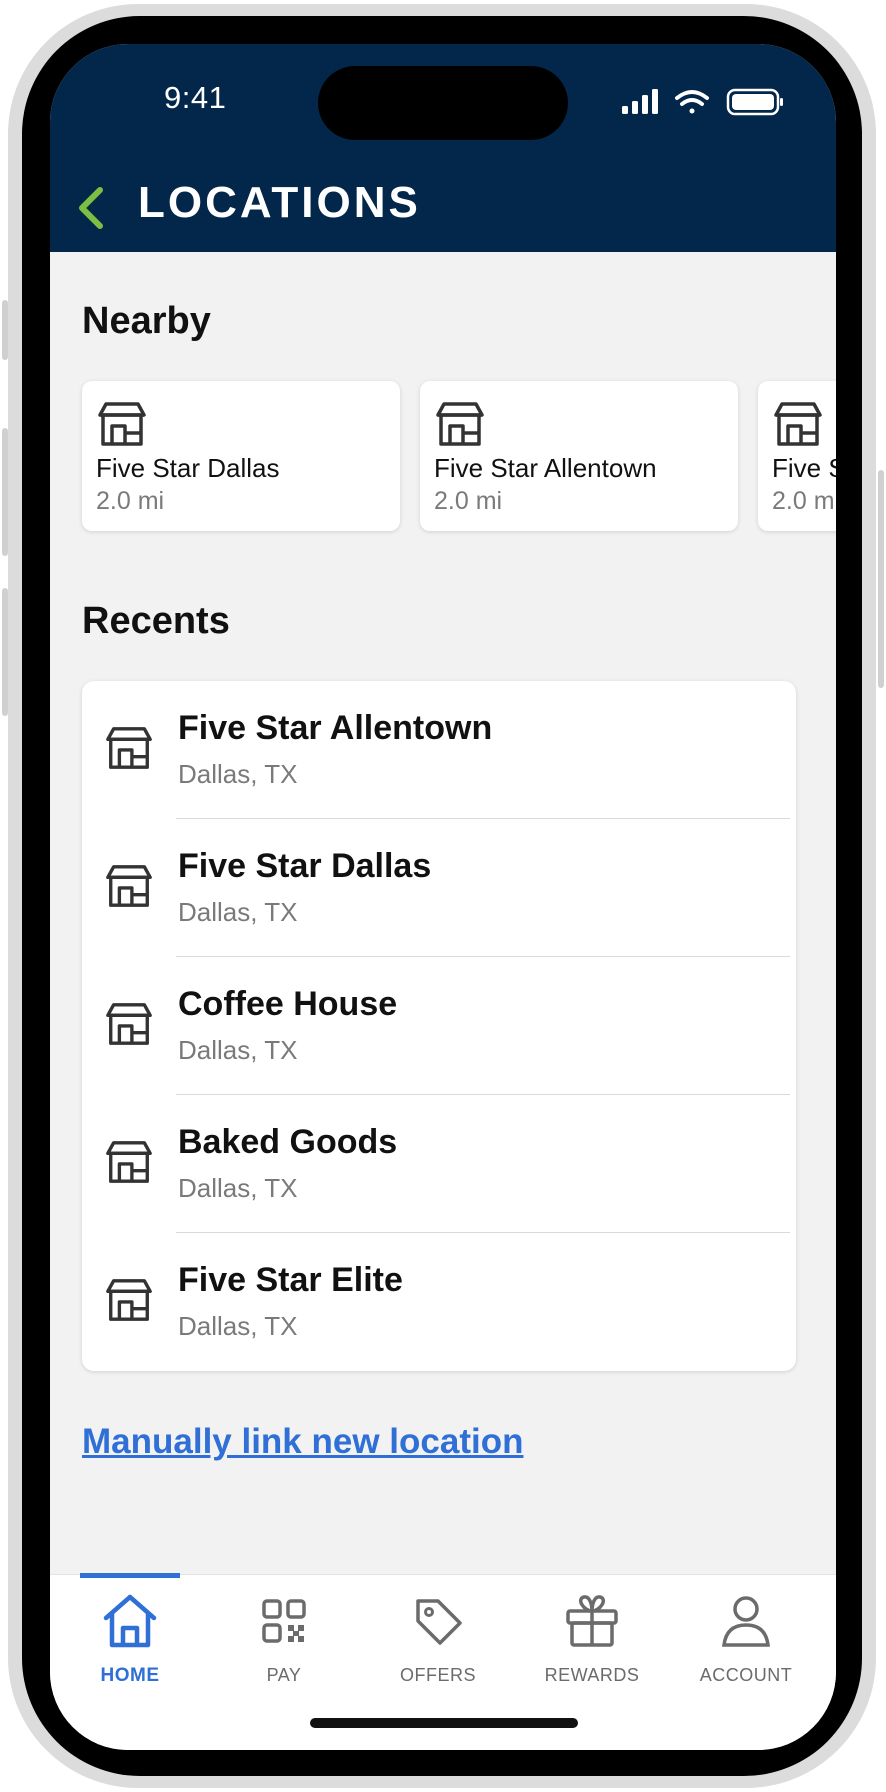  Describe the element at coordinates (130, 1621) in the screenshot. I see `home-icon` at that location.